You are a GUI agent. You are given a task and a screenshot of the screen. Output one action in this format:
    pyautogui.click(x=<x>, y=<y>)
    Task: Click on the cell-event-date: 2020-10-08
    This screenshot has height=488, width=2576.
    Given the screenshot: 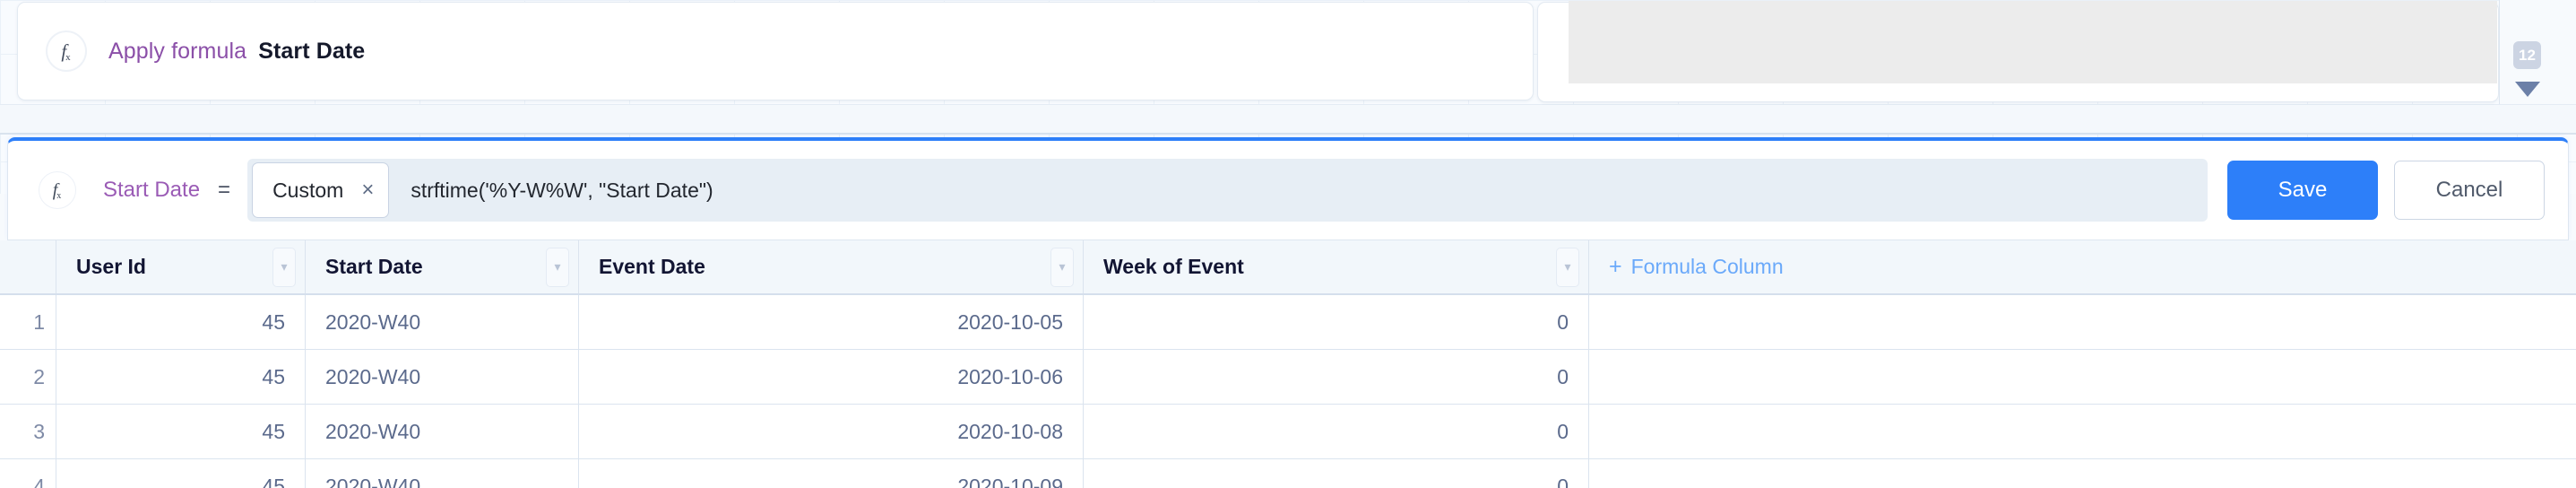 What is the action you would take?
    pyautogui.click(x=831, y=431)
    